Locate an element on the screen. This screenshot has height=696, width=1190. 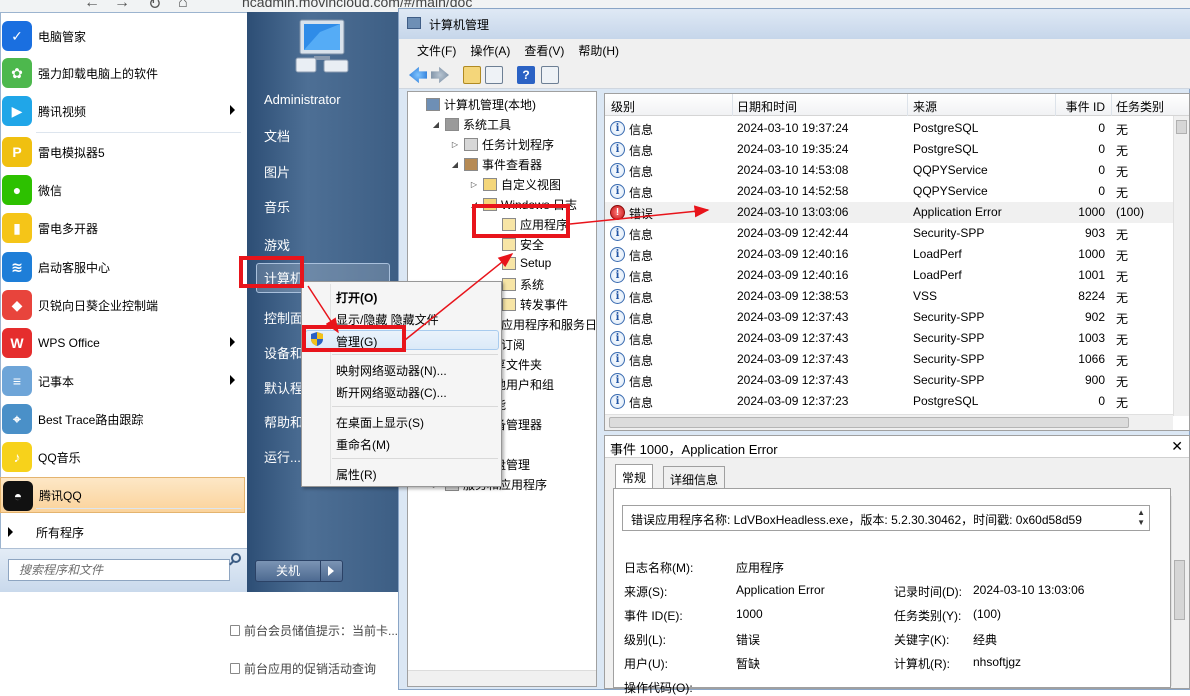
help-icon: ? is located at coordinates (526, 75).